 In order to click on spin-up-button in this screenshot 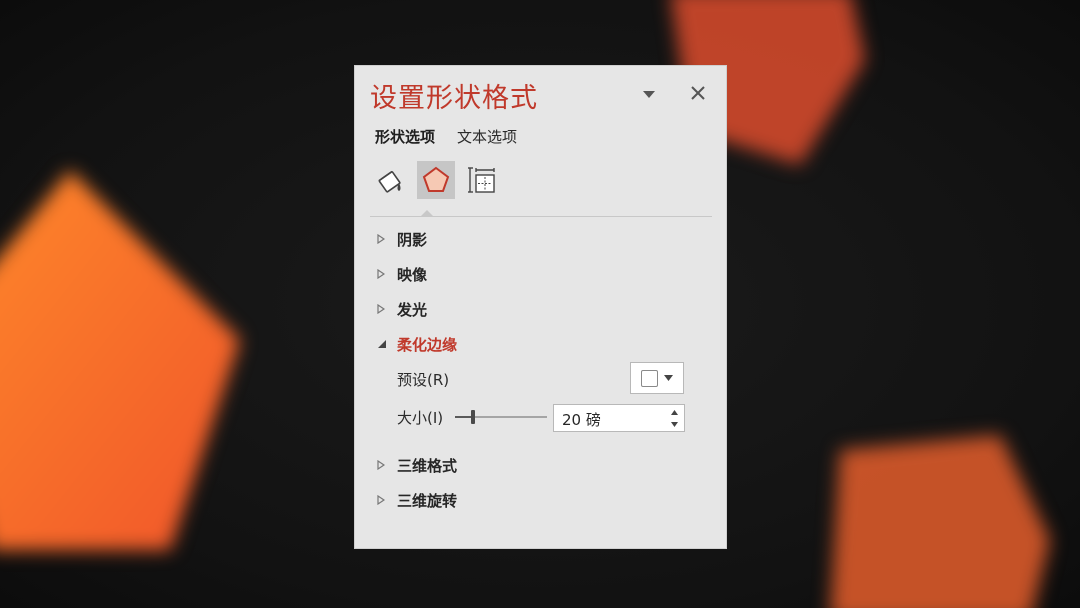, I will do `click(674, 412)`.